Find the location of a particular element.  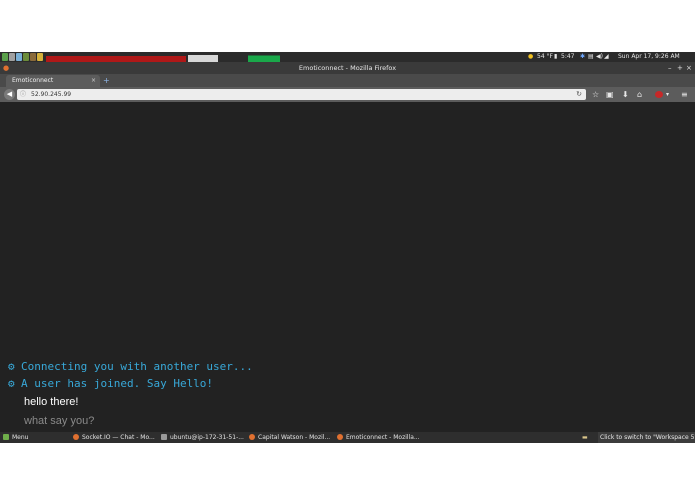

menu-label: Menu is located at coordinates (20, 437).